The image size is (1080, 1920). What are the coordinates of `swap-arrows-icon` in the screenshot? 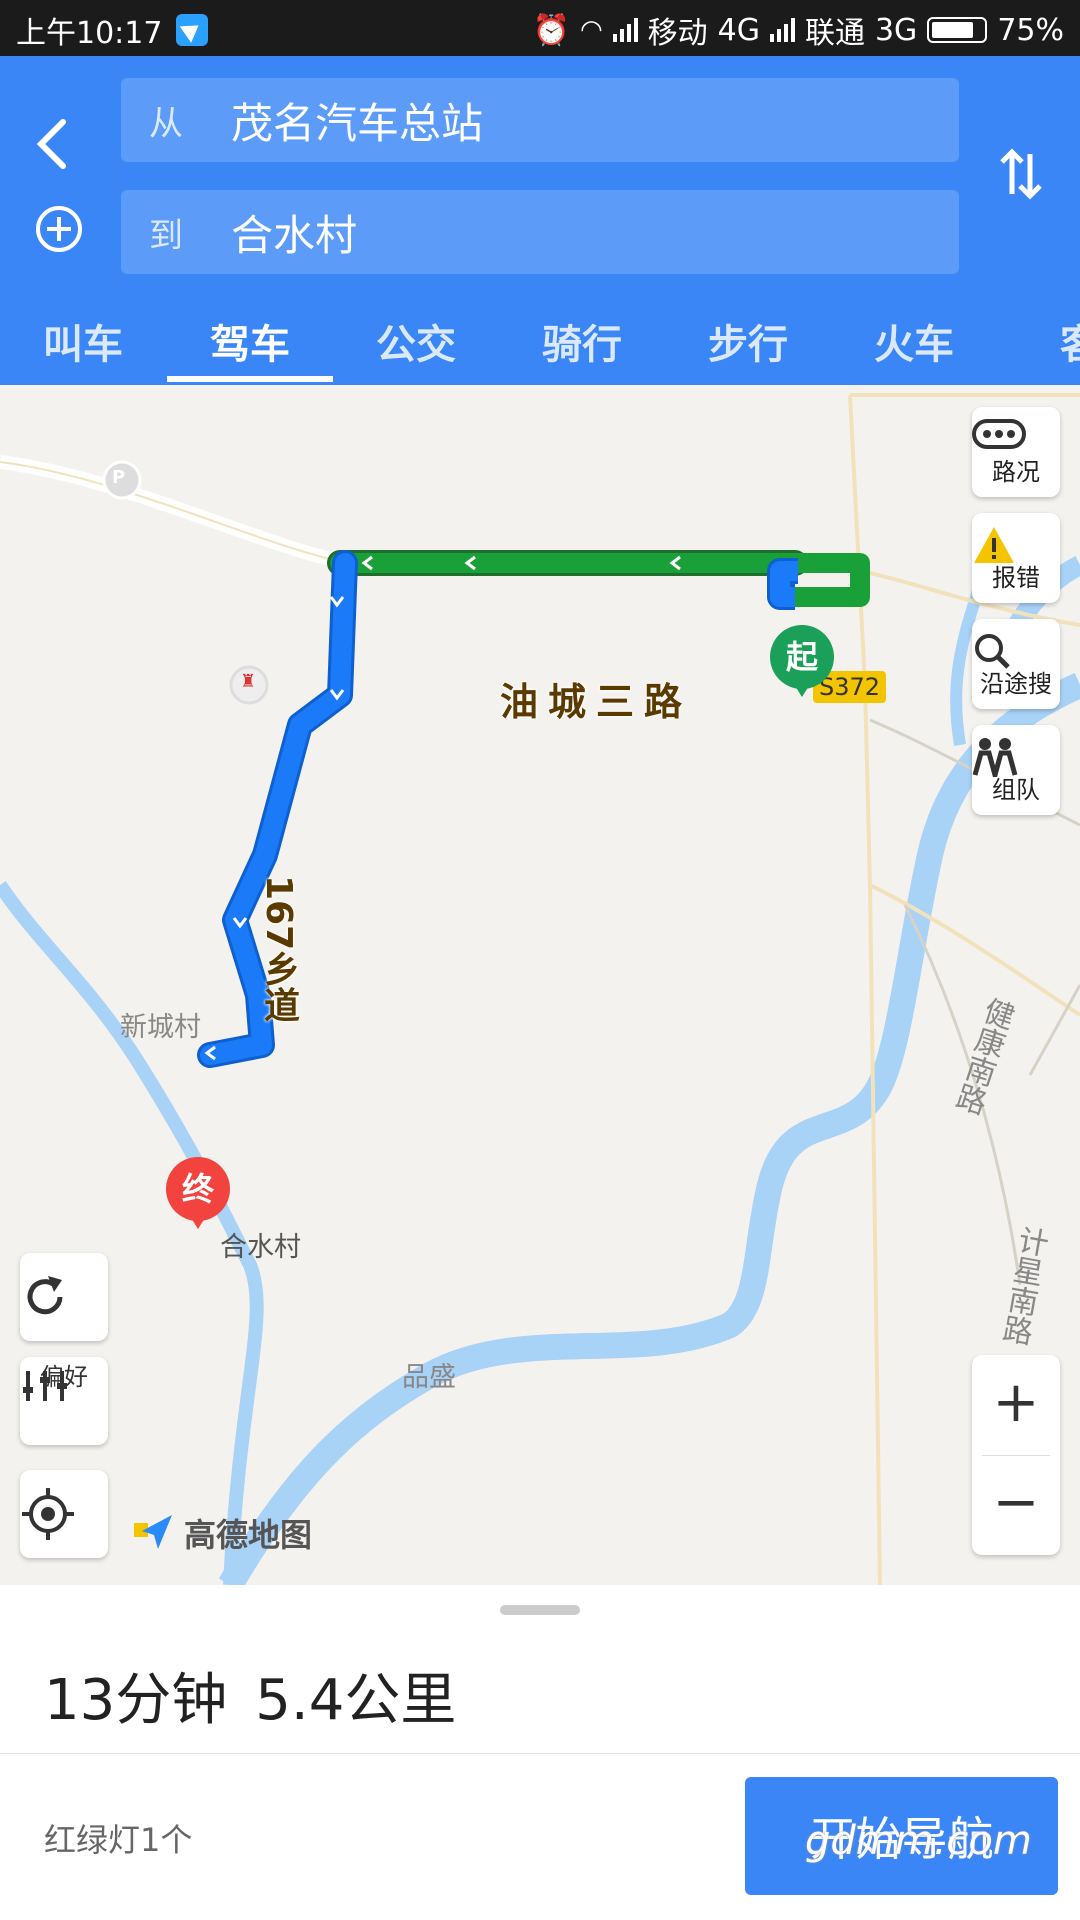 It's located at (1021, 174).